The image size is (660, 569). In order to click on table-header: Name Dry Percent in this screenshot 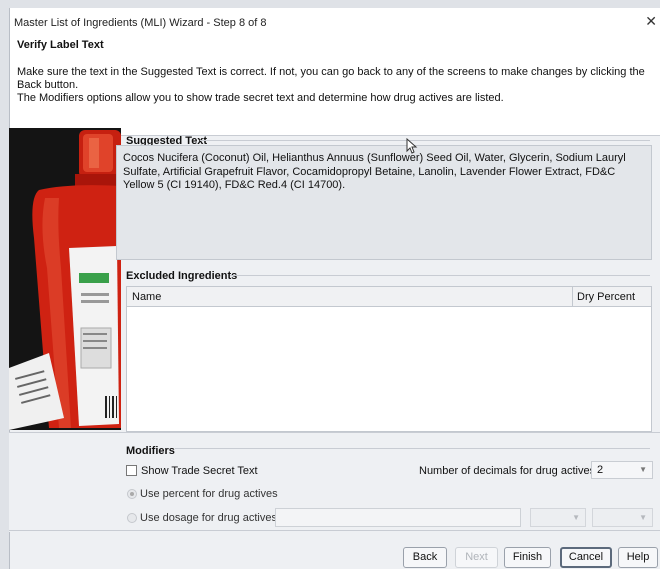, I will do `click(389, 297)`.